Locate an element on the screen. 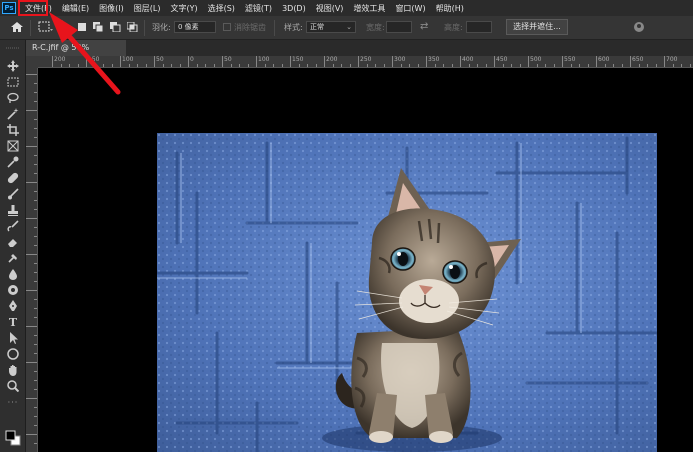 This screenshot has width=693, height=452. zoom-icon is located at coordinates (13, 386).